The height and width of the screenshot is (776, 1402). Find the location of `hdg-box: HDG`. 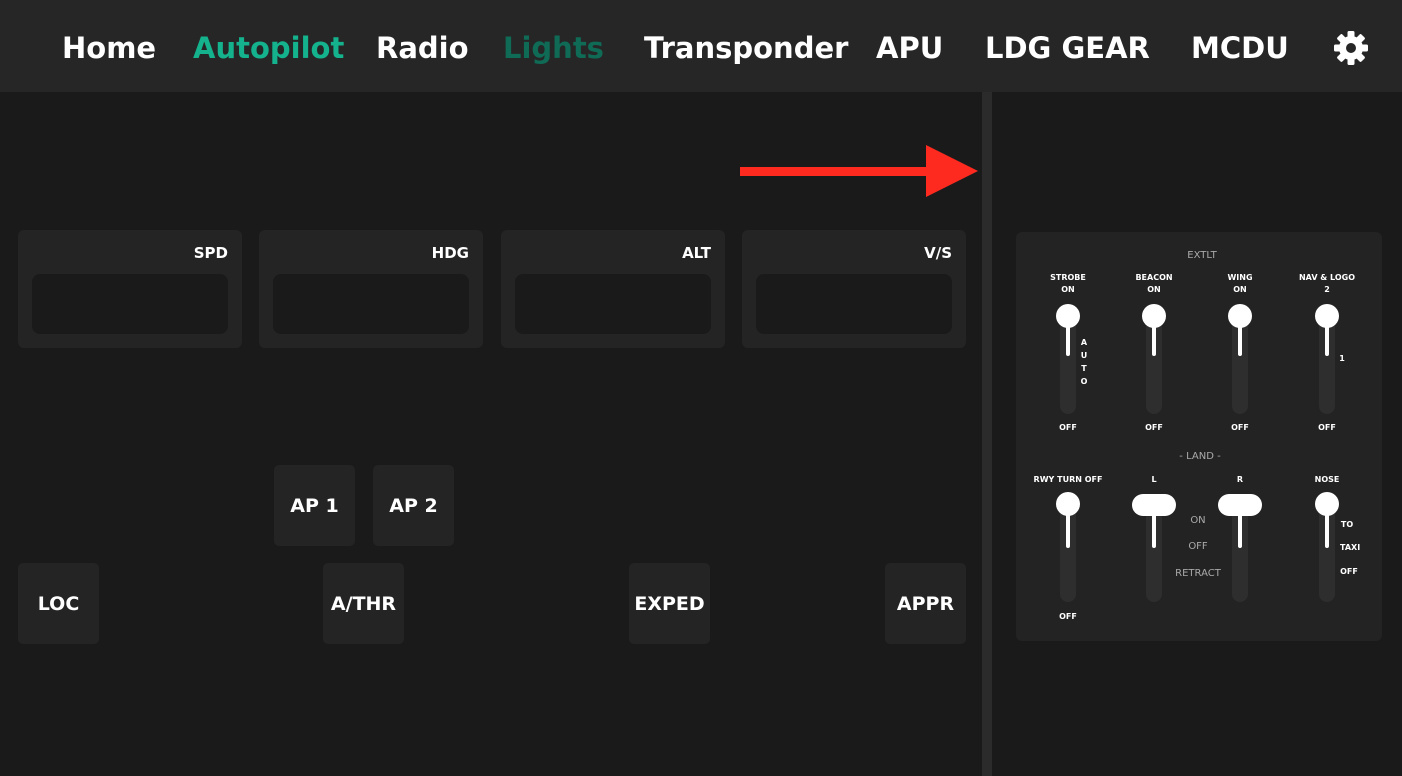

hdg-box: HDG is located at coordinates (371, 289).